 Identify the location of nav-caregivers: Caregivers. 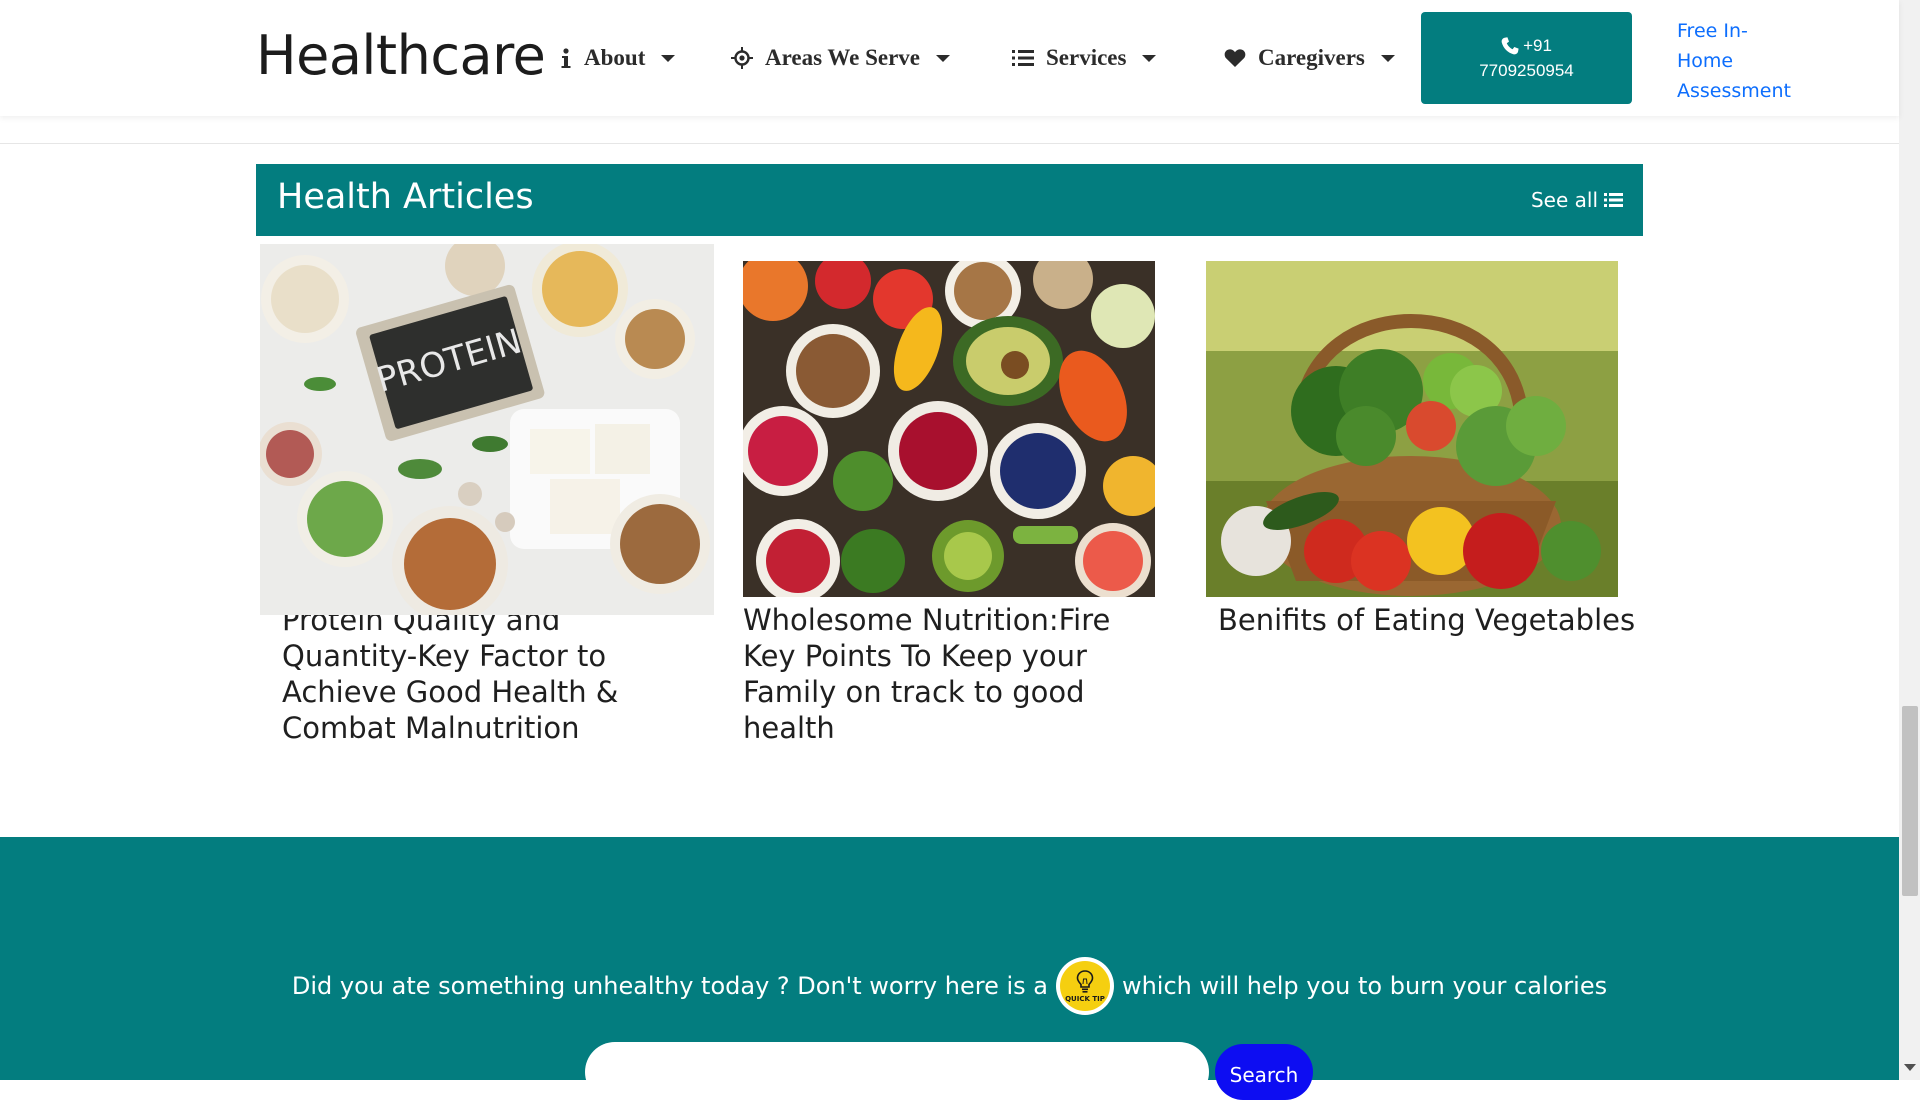
(1309, 58).